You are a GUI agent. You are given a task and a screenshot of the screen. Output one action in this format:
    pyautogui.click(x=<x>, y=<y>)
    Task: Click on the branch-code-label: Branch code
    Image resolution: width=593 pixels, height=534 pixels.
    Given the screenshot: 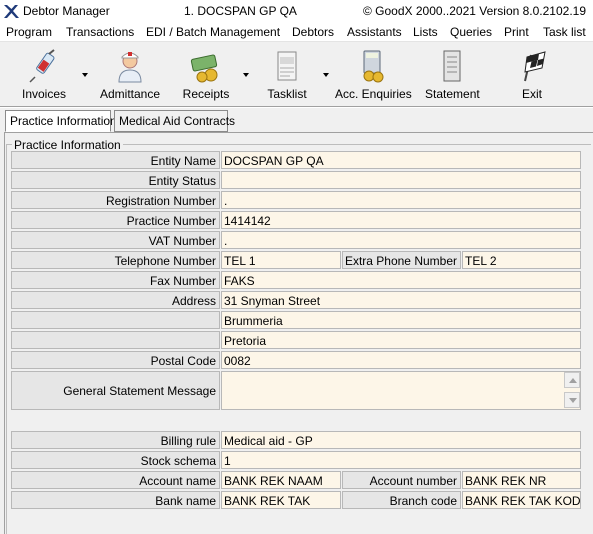 What is the action you would take?
    pyautogui.click(x=401, y=500)
    